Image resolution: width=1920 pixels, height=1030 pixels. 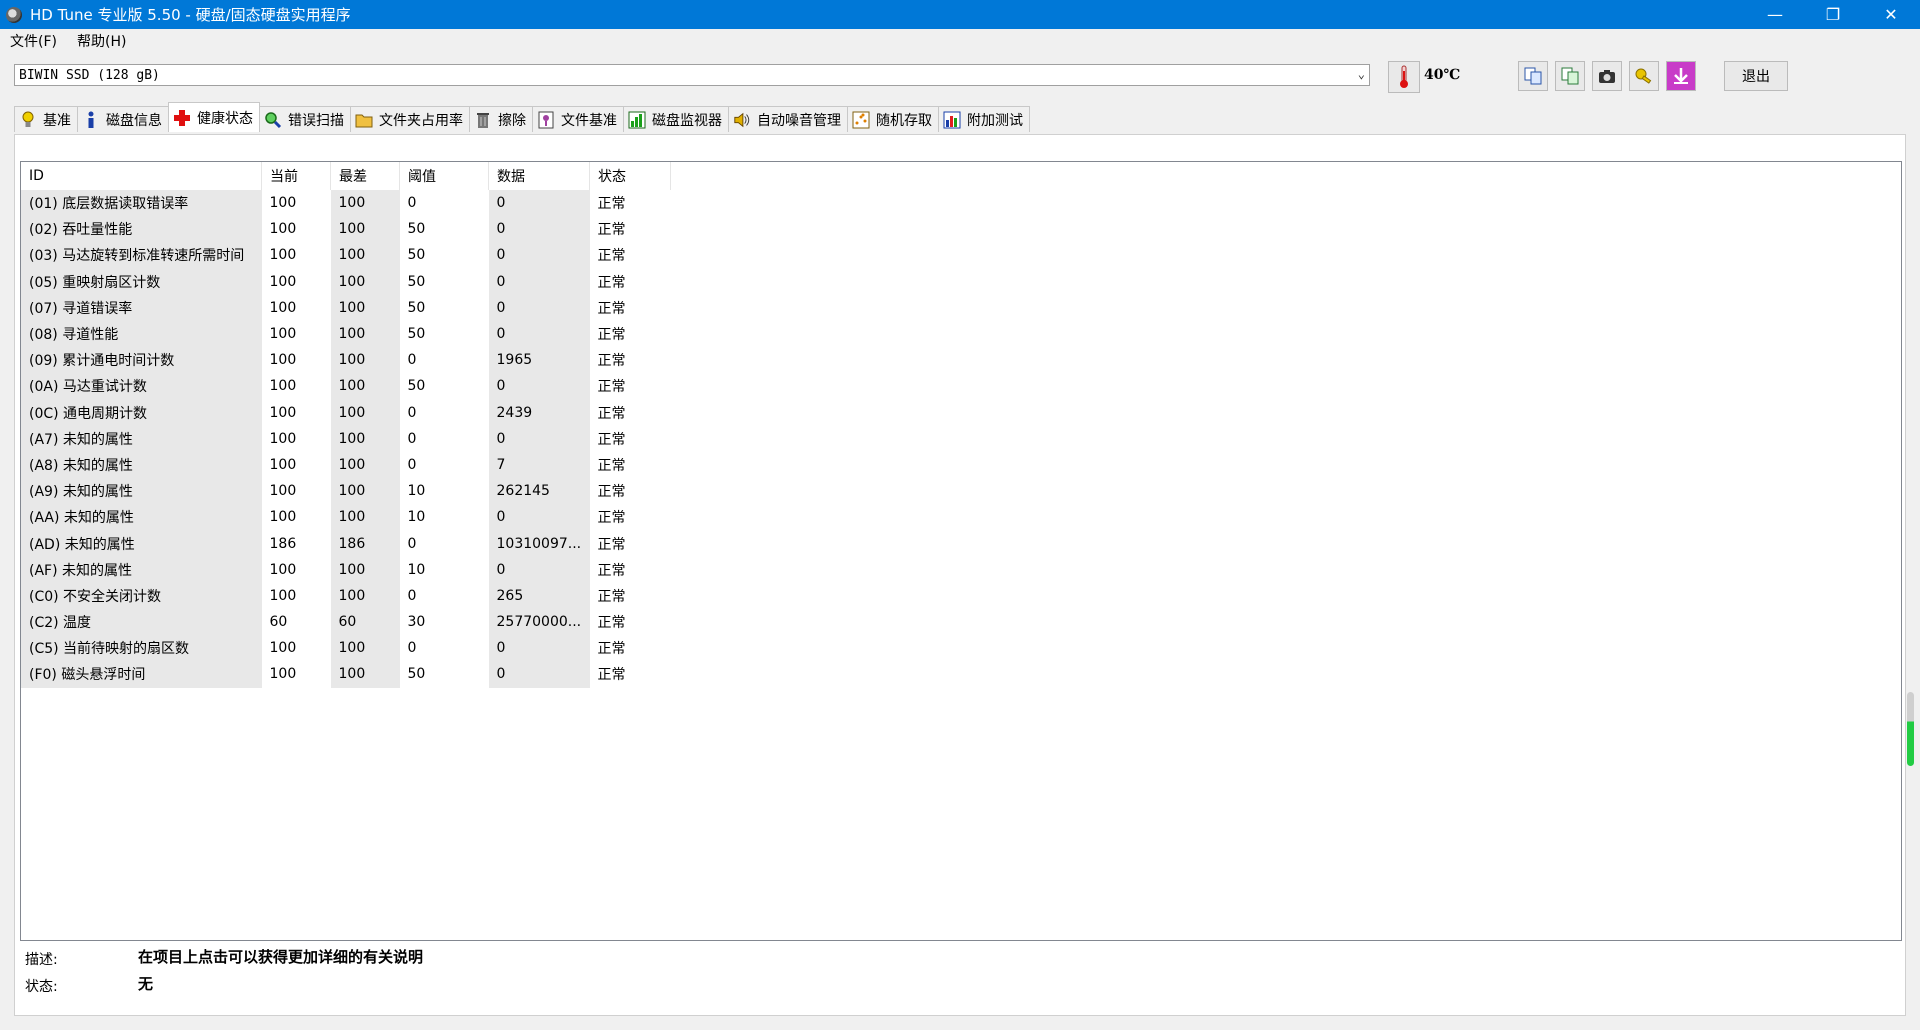 What do you see at coordinates (305, 119) in the screenshot?
I see `tab-error-scan: 错误扫描` at bounding box center [305, 119].